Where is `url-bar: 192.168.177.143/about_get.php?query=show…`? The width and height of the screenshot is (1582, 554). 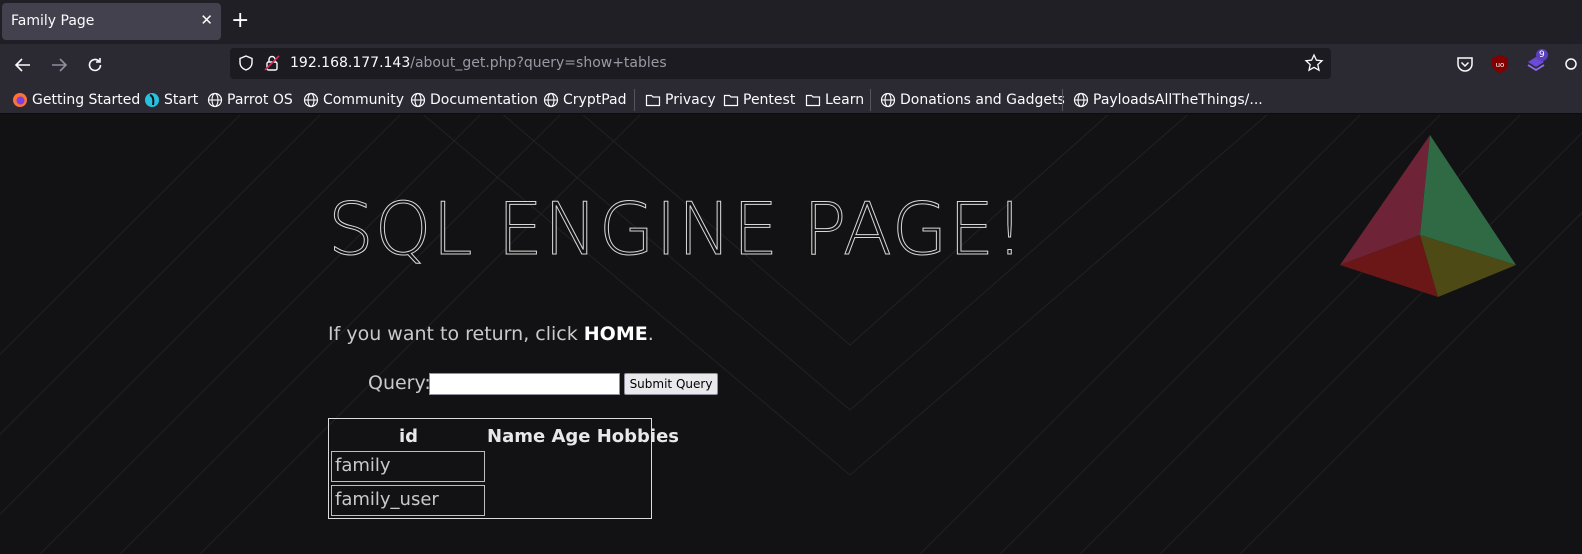 url-bar: 192.168.177.143/about_get.php?query=show… is located at coordinates (780, 63).